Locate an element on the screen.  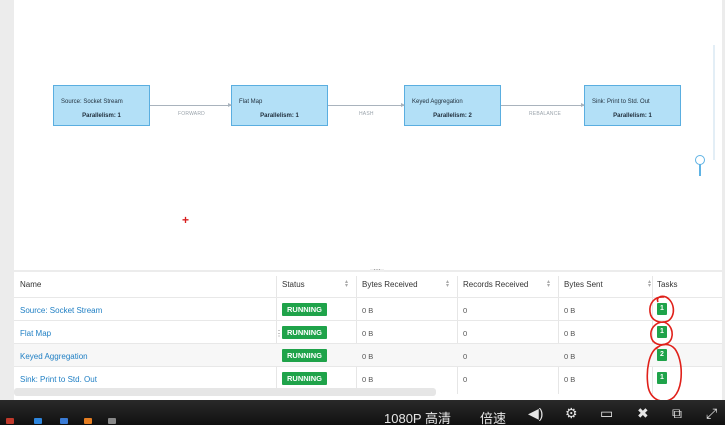
header-bytes-received: Bytes Received is located at coordinates (390, 284).